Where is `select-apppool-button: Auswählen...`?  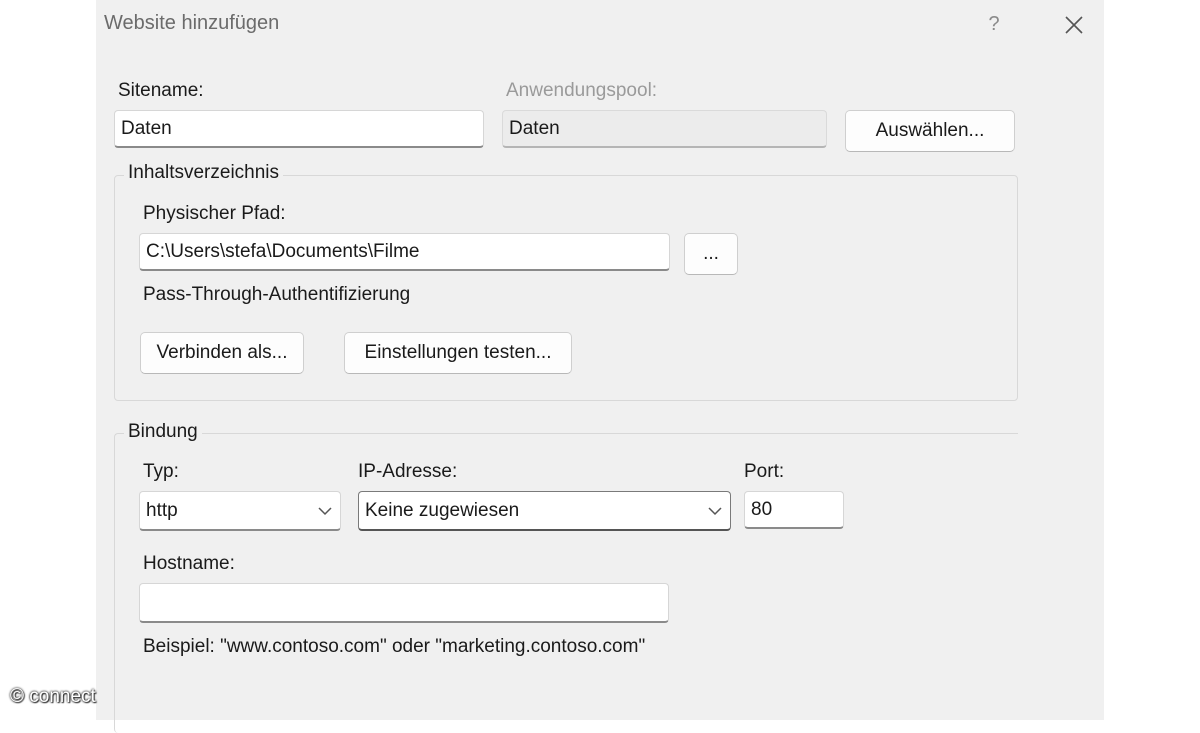 select-apppool-button: Auswählen... is located at coordinates (930, 131).